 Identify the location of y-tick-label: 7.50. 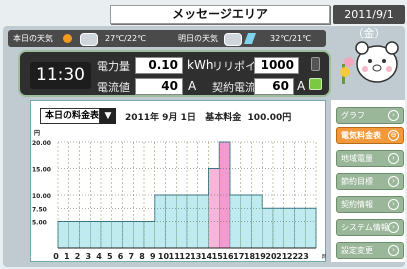
(39, 209).